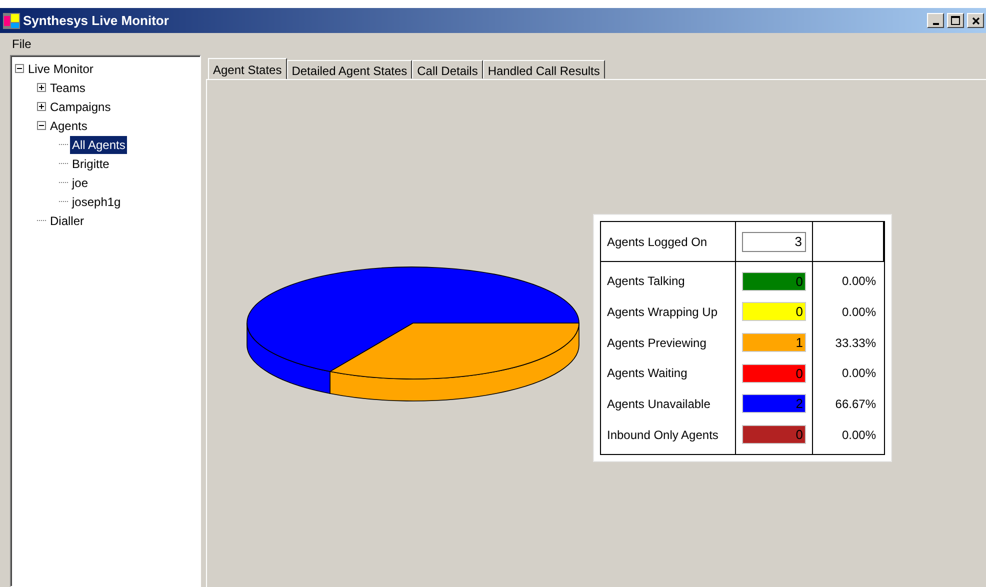  What do you see at coordinates (447, 69) in the screenshot?
I see `tab: Call Details` at bounding box center [447, 69].